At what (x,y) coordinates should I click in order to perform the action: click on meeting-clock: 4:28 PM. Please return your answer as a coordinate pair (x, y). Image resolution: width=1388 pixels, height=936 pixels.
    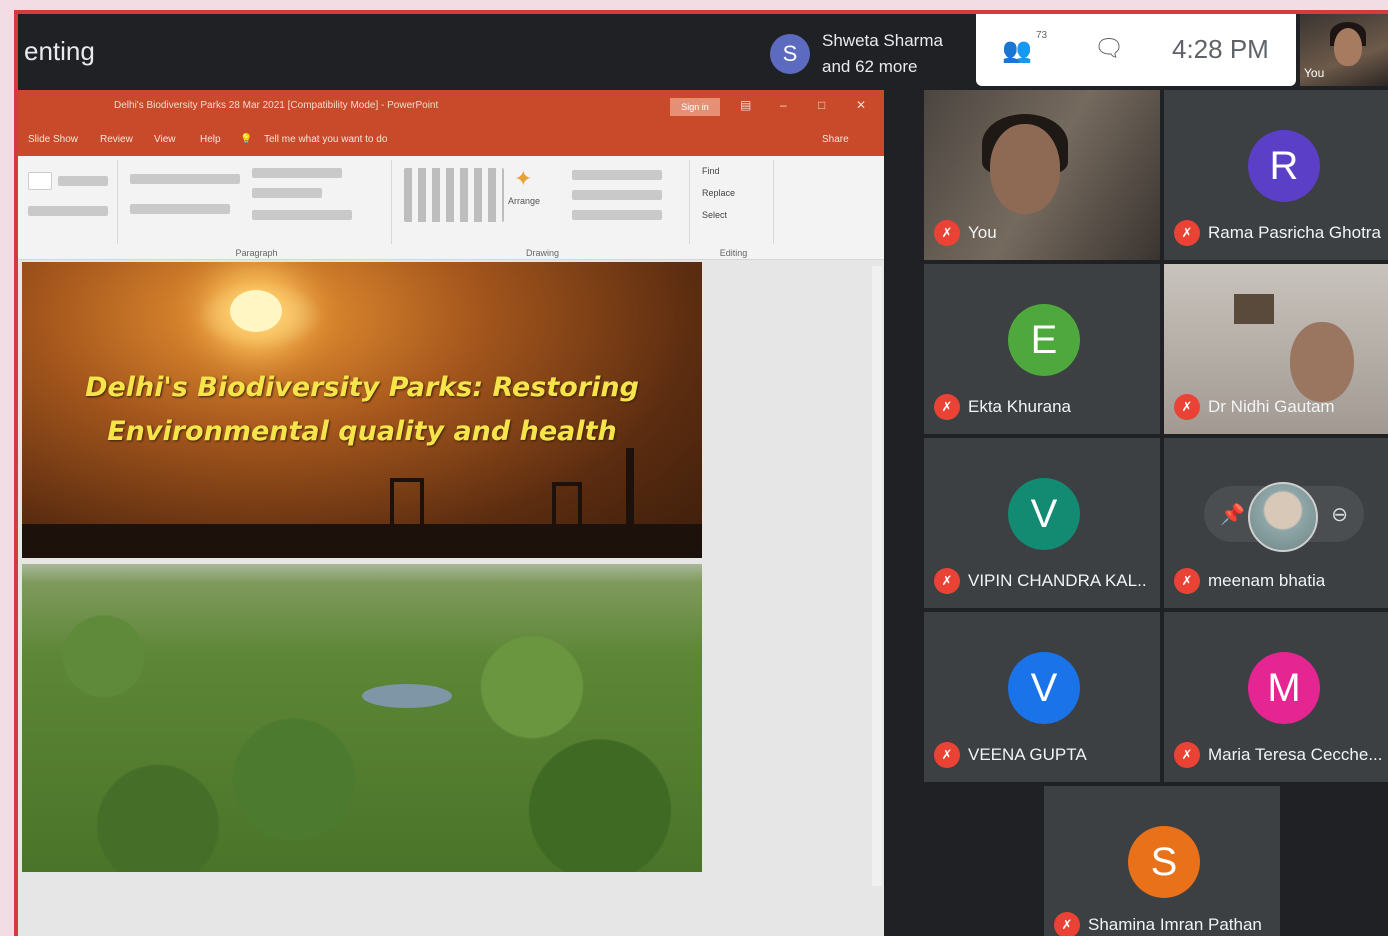
    Looking at the image, I should click on (1220, 49).